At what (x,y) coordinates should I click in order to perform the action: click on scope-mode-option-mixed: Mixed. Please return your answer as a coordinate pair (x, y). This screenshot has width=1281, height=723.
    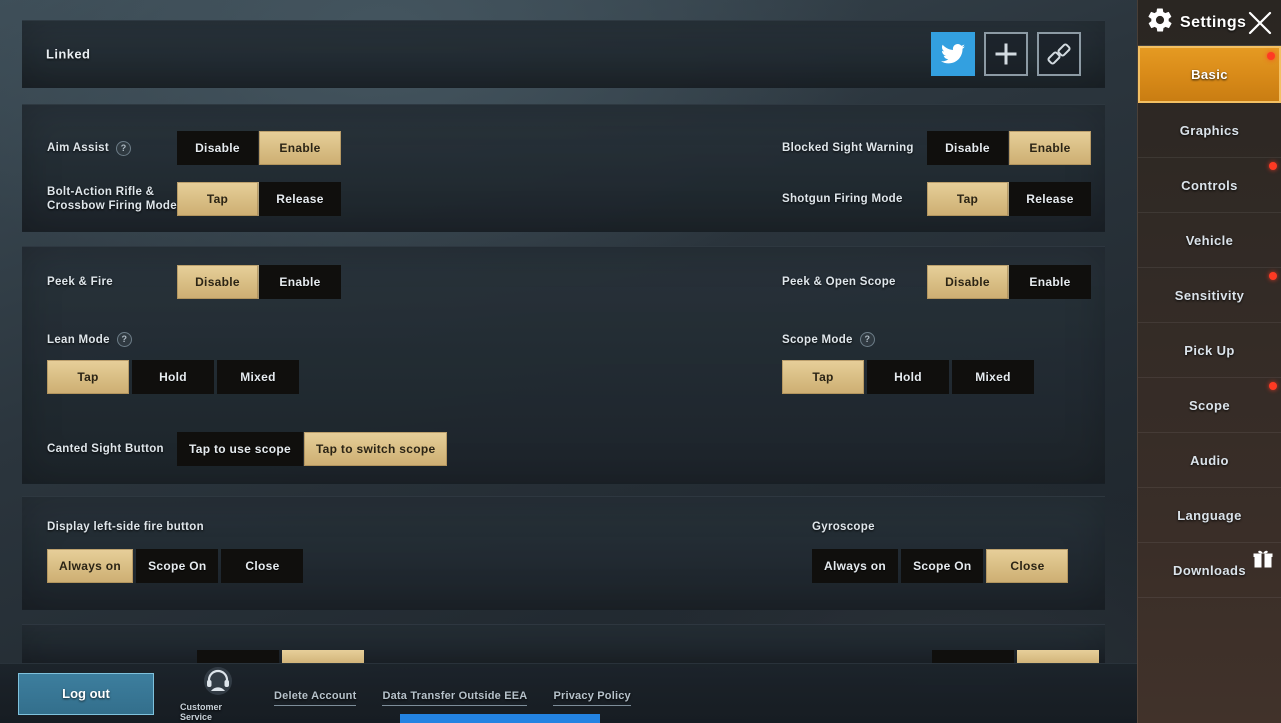
    Looking at the image, I should click on (993, 377).